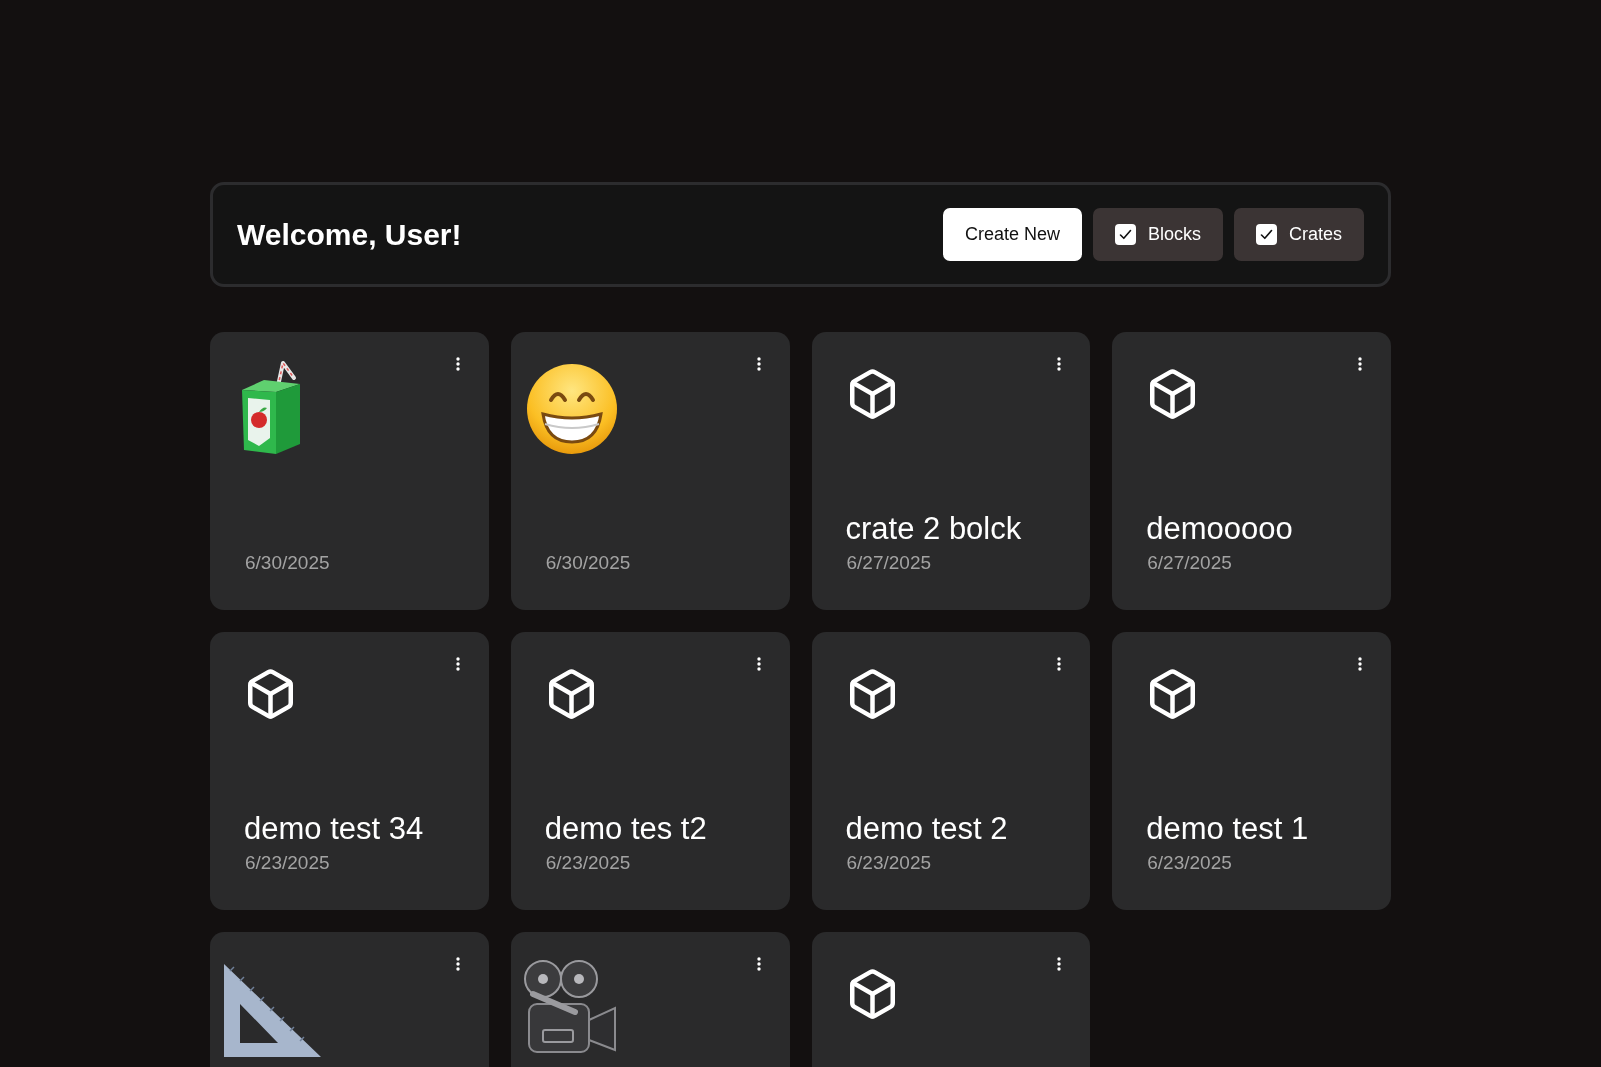 This screenshot has width=1601, height=1067. What do you see at coordinates (1157, 234) in the screenshot?
I see `filter-toggle-button: Blocks` at bounding box center [1157, 234].